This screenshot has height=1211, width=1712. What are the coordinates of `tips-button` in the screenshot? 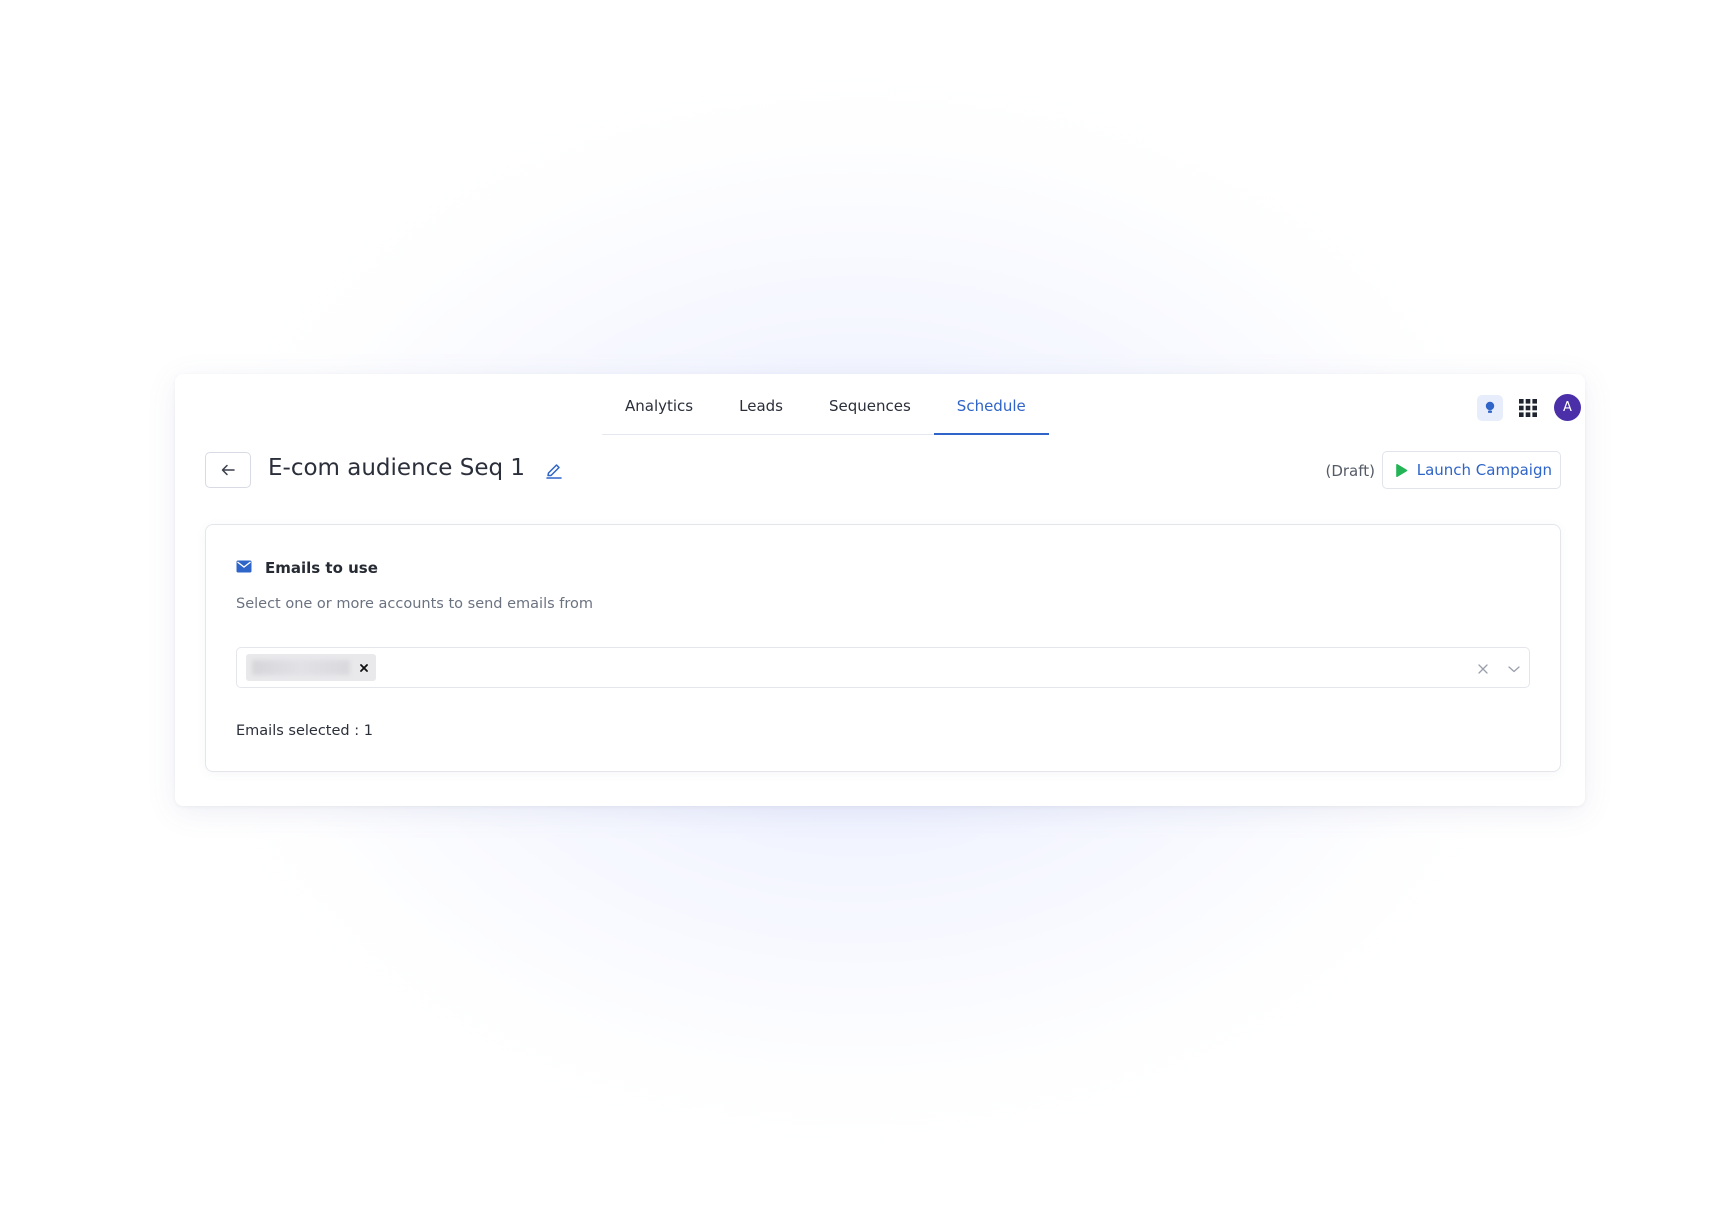 It's located at (1490, 407).